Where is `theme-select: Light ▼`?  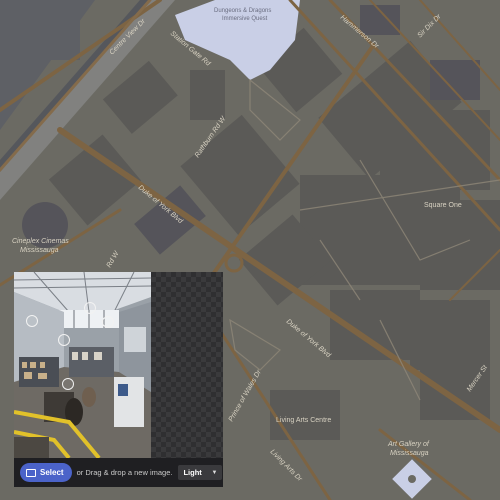
theme-select: Light ▼ is located at coordinates (200, 472).